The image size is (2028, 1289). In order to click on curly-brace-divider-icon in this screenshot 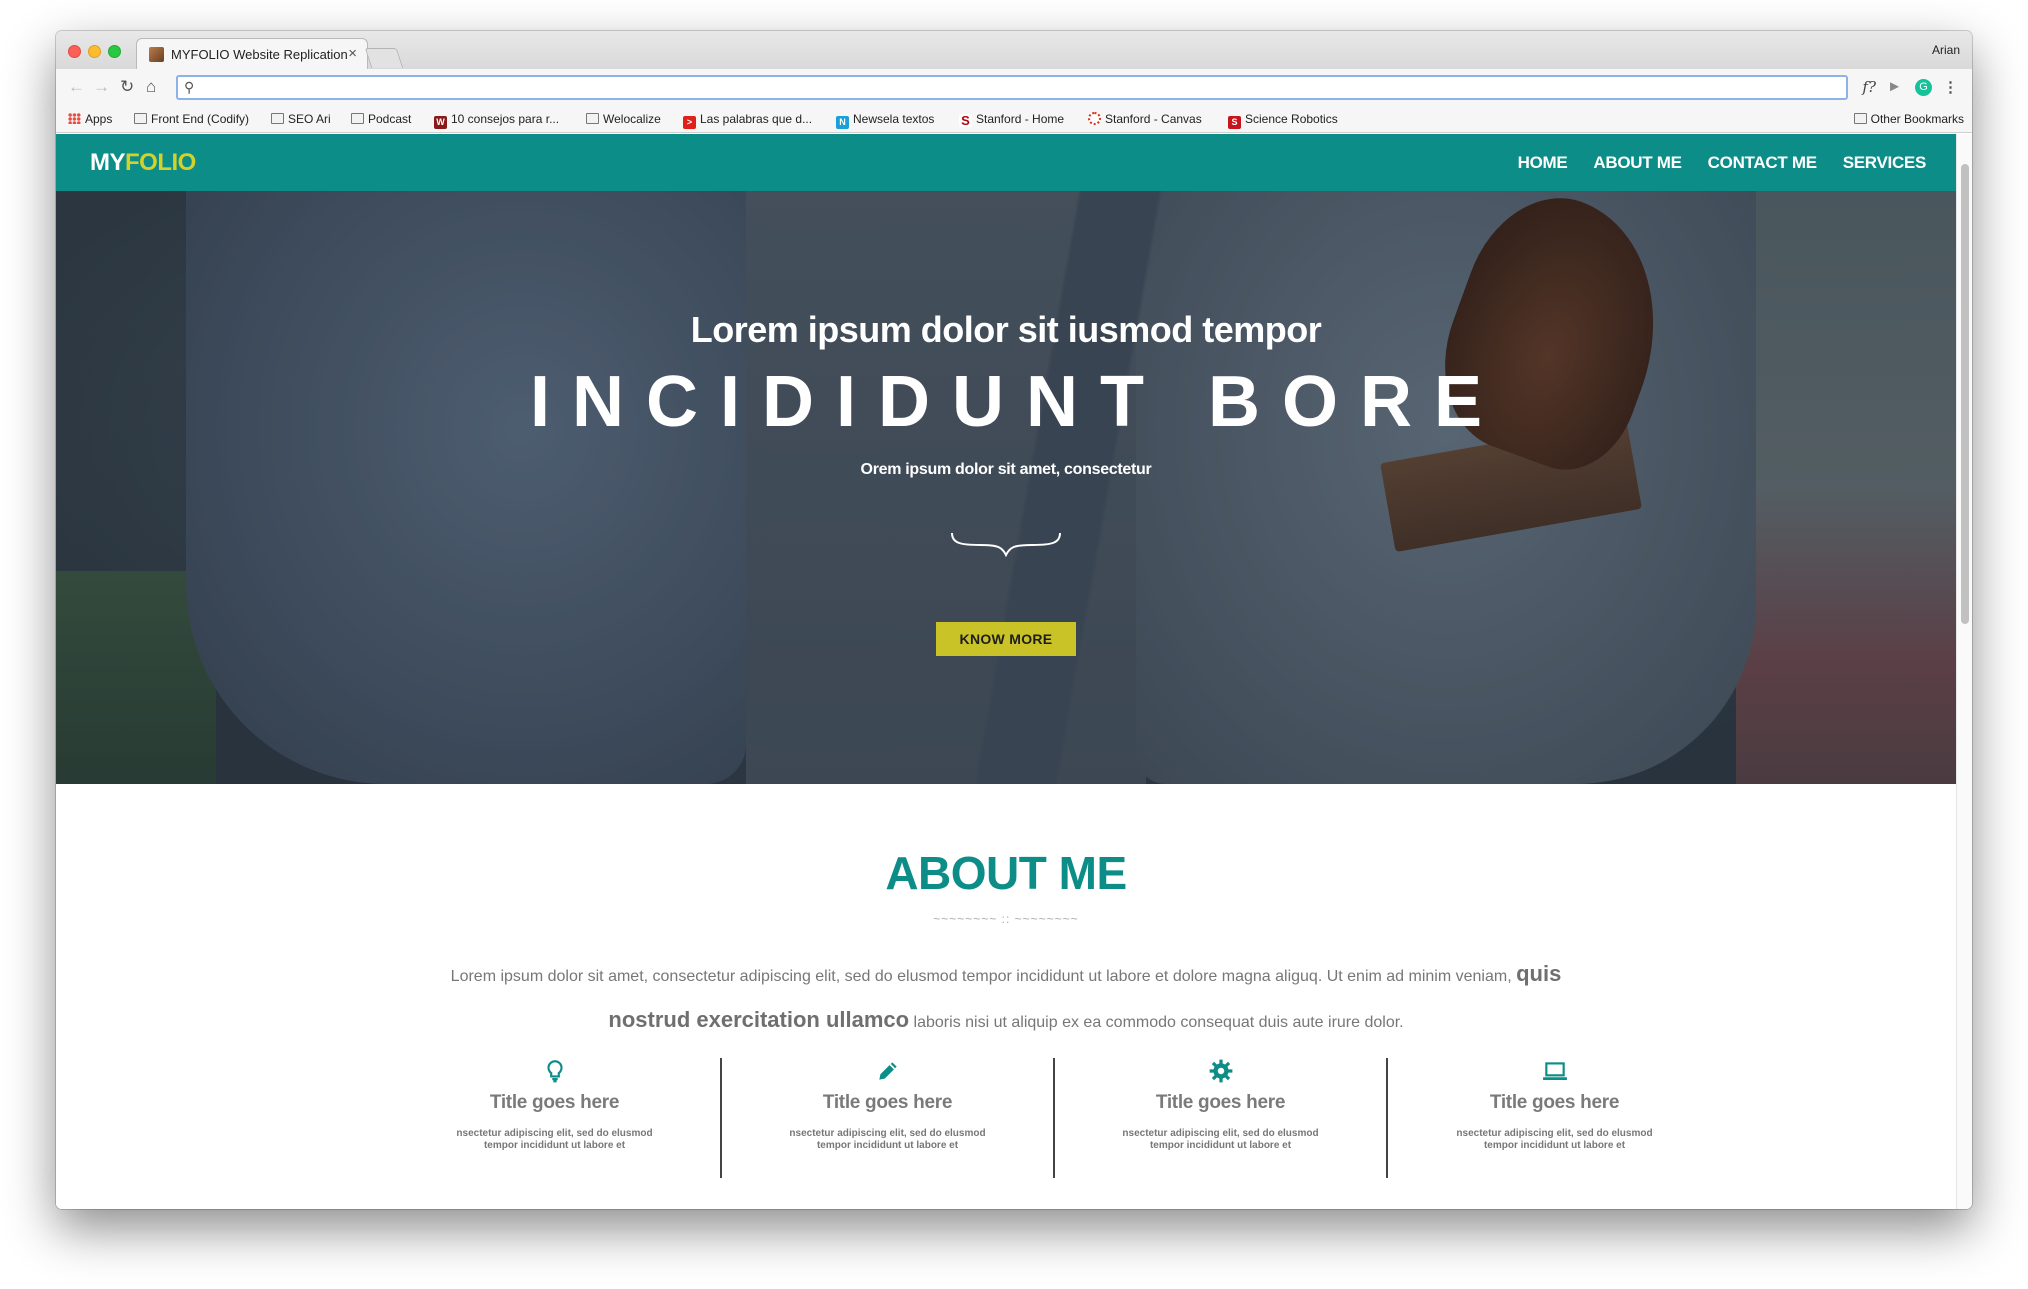, I will do `click(1006, 545)`.